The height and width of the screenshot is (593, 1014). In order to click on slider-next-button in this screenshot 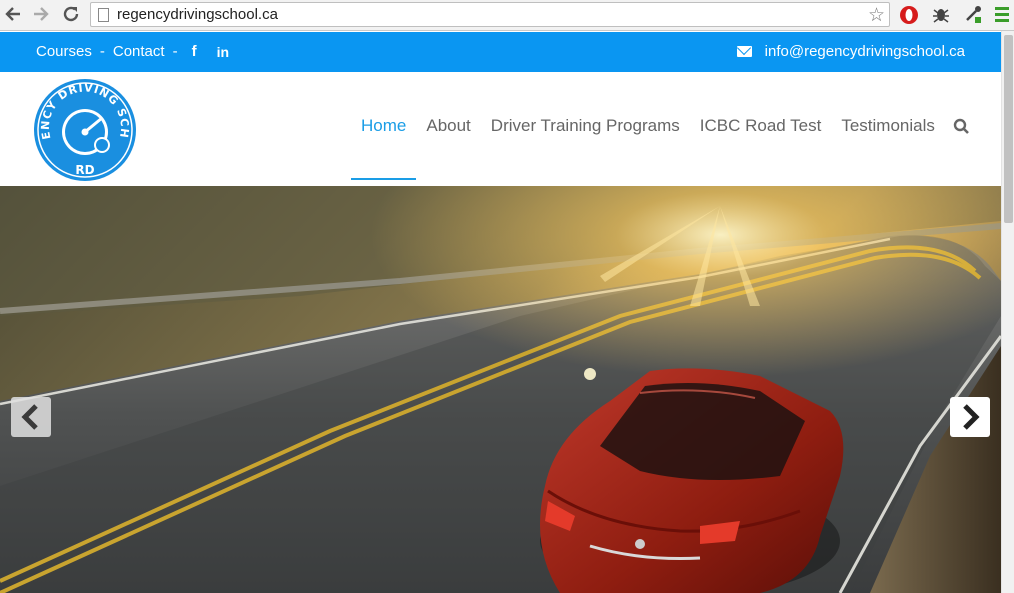, I will do `click(970, 417)`.